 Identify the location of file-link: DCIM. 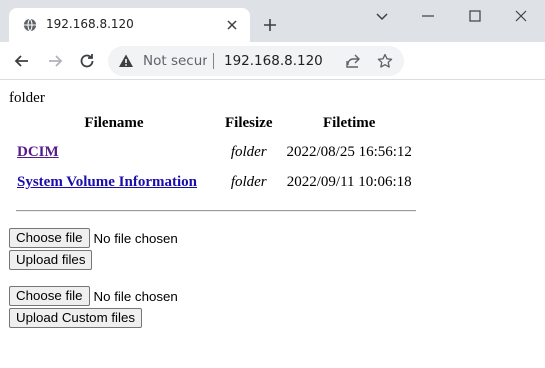
(38, 152).